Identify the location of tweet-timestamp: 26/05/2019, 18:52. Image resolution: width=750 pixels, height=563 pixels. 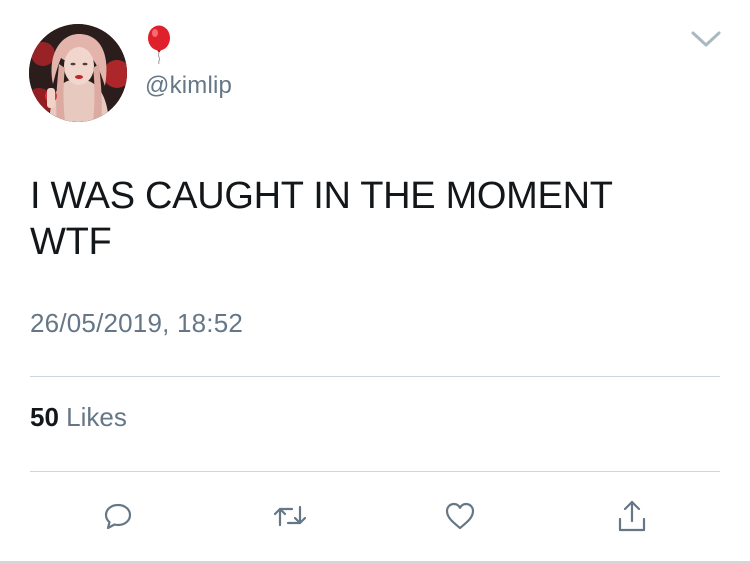
(136, 323).